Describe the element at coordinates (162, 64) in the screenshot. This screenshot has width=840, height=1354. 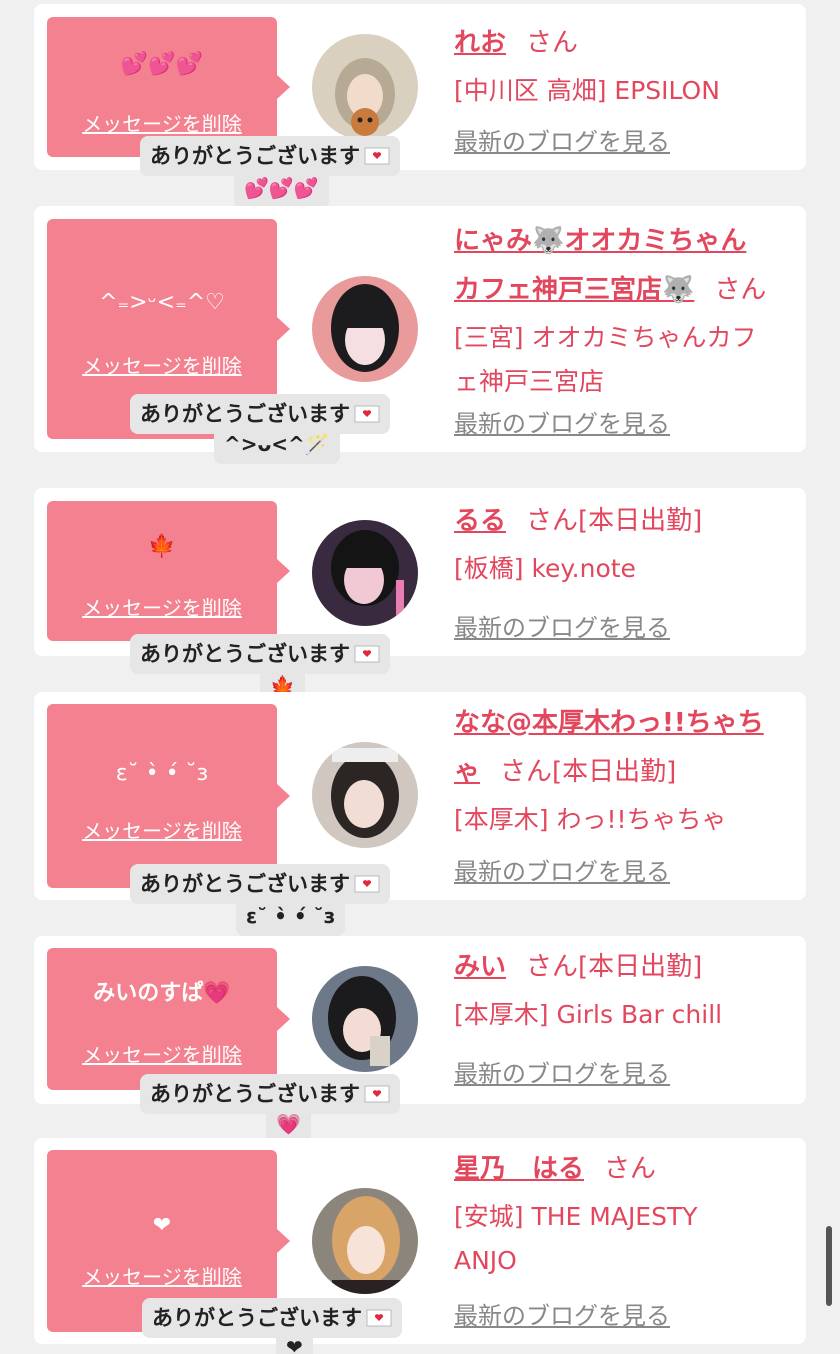
I see `message-text: 💕💕💕` at that location.